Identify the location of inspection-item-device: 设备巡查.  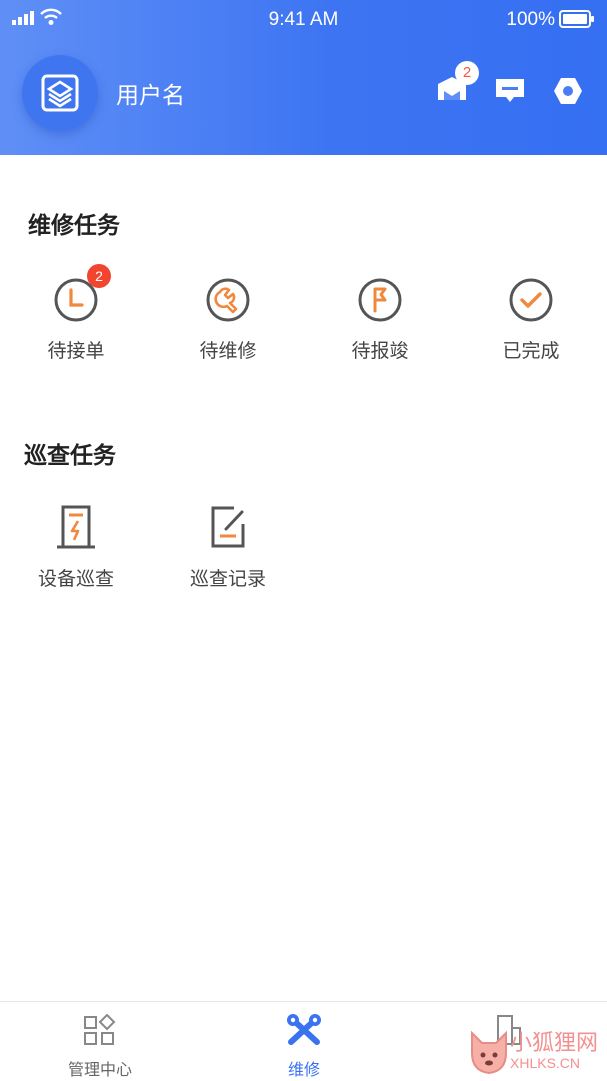
(76, 547).